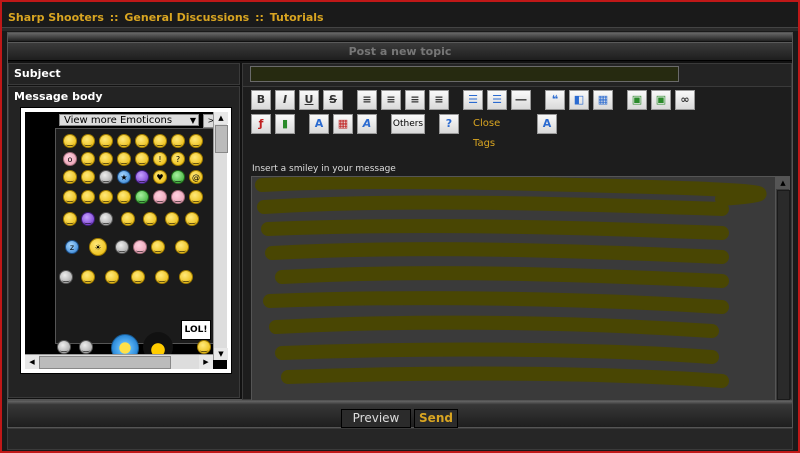 The image size is (800, 453). What do you see at coordinates (486, 131) in the screenshot?
I see `close-tags-link: Close Tags` at bounding box center [486, 131].